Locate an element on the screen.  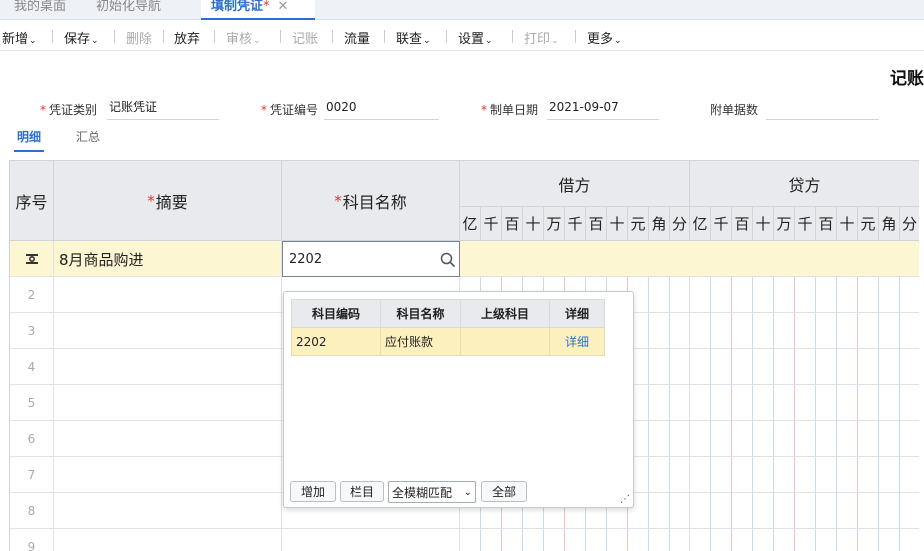
match-mode-select: 全模糊匹配 ⌄ is located at coordinates (432, 492).